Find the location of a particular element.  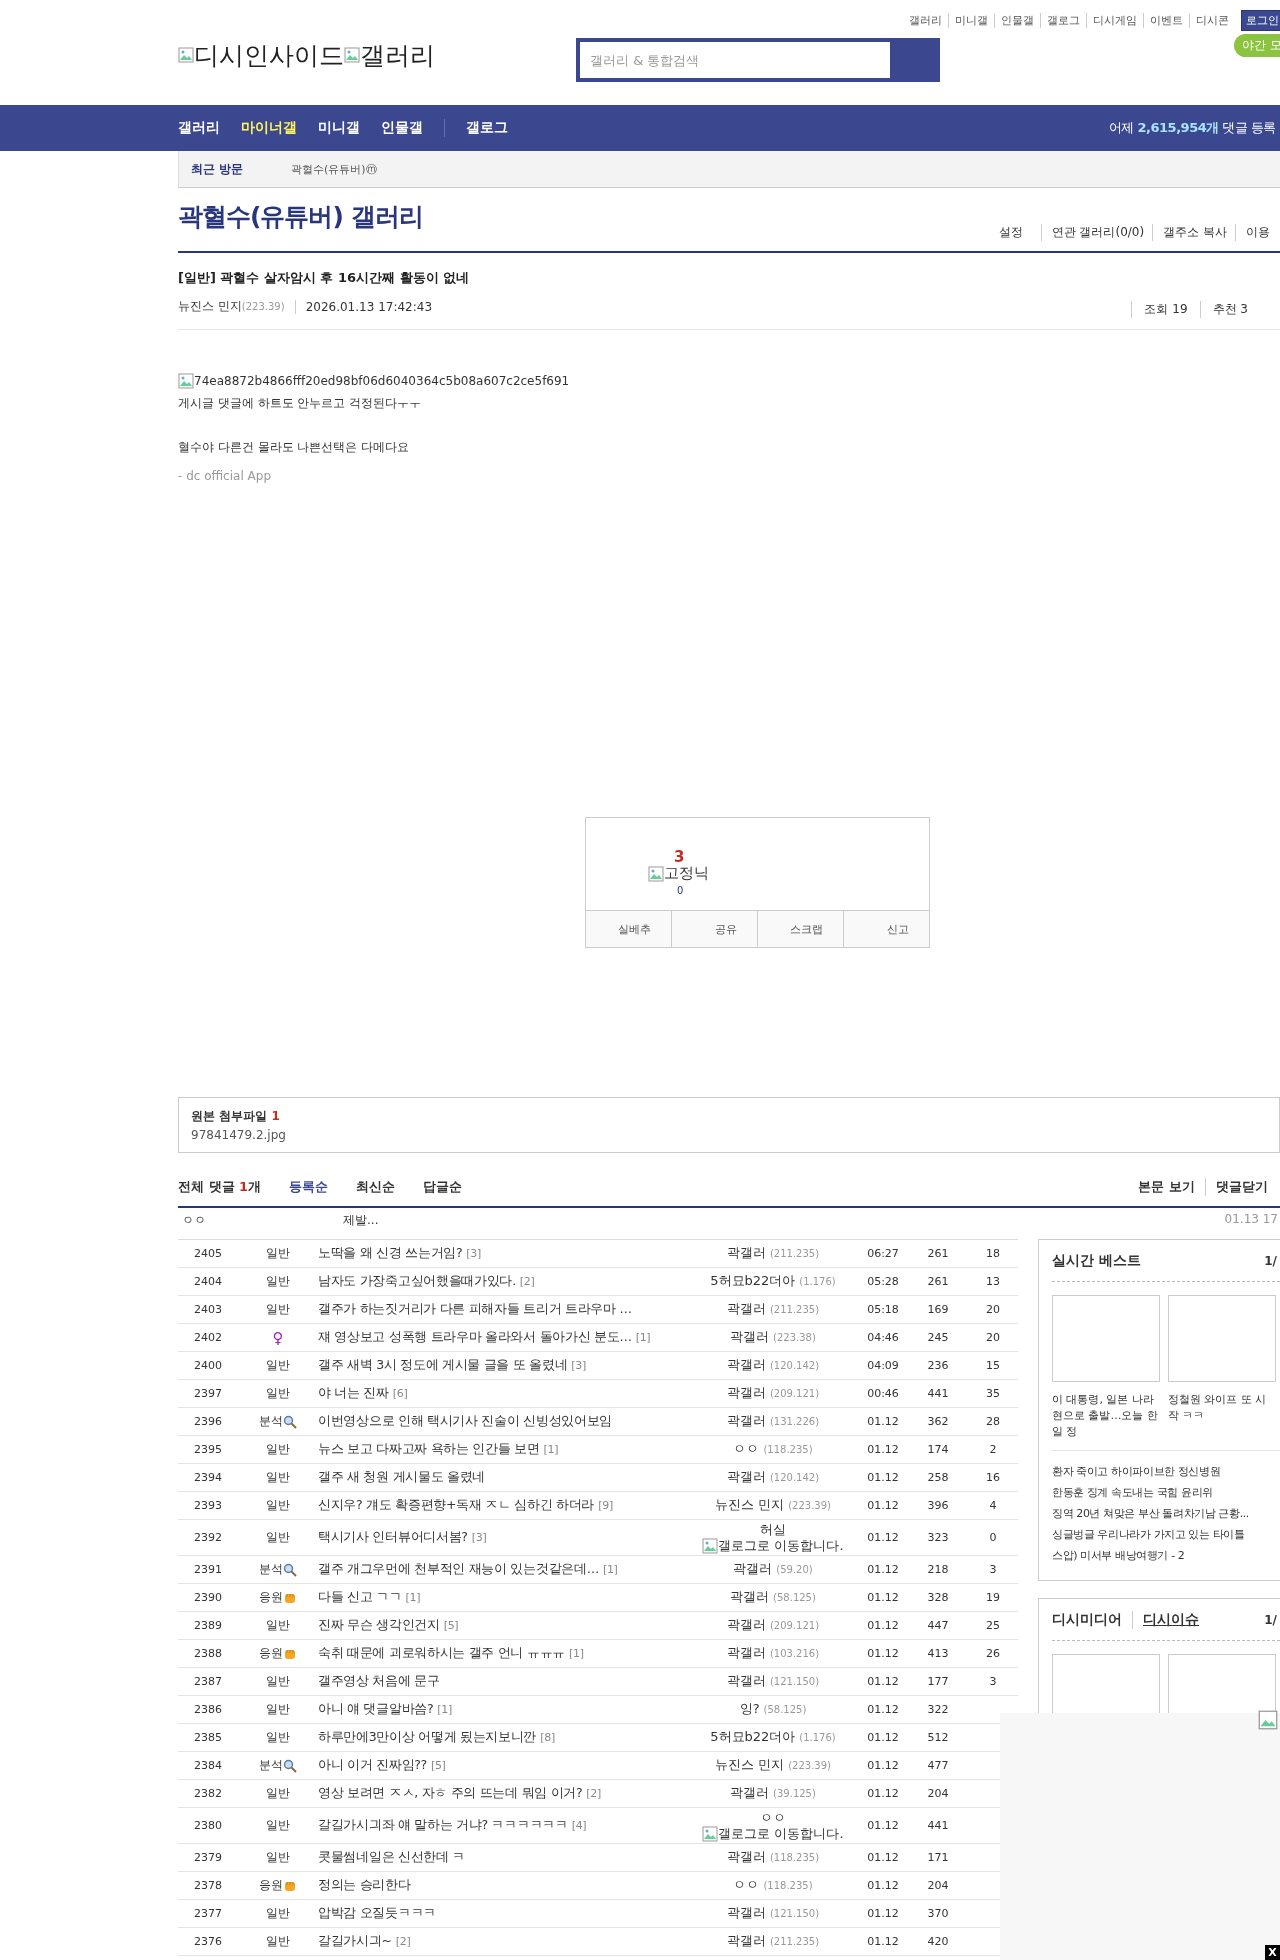

post-link: 갤주 새벽 3시 정도에 게시물 글을 또 올렸네 [3] is located at coordinates (503, 1365).